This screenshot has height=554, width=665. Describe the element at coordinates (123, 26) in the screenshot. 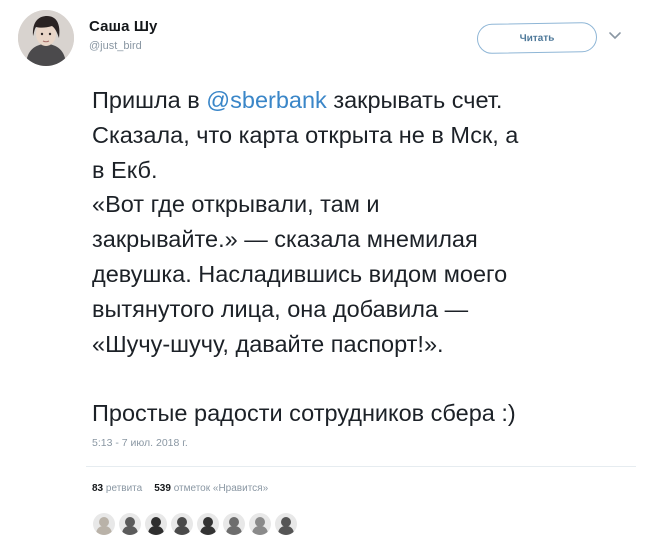

I see `author-name: Саша Шу` at that location.